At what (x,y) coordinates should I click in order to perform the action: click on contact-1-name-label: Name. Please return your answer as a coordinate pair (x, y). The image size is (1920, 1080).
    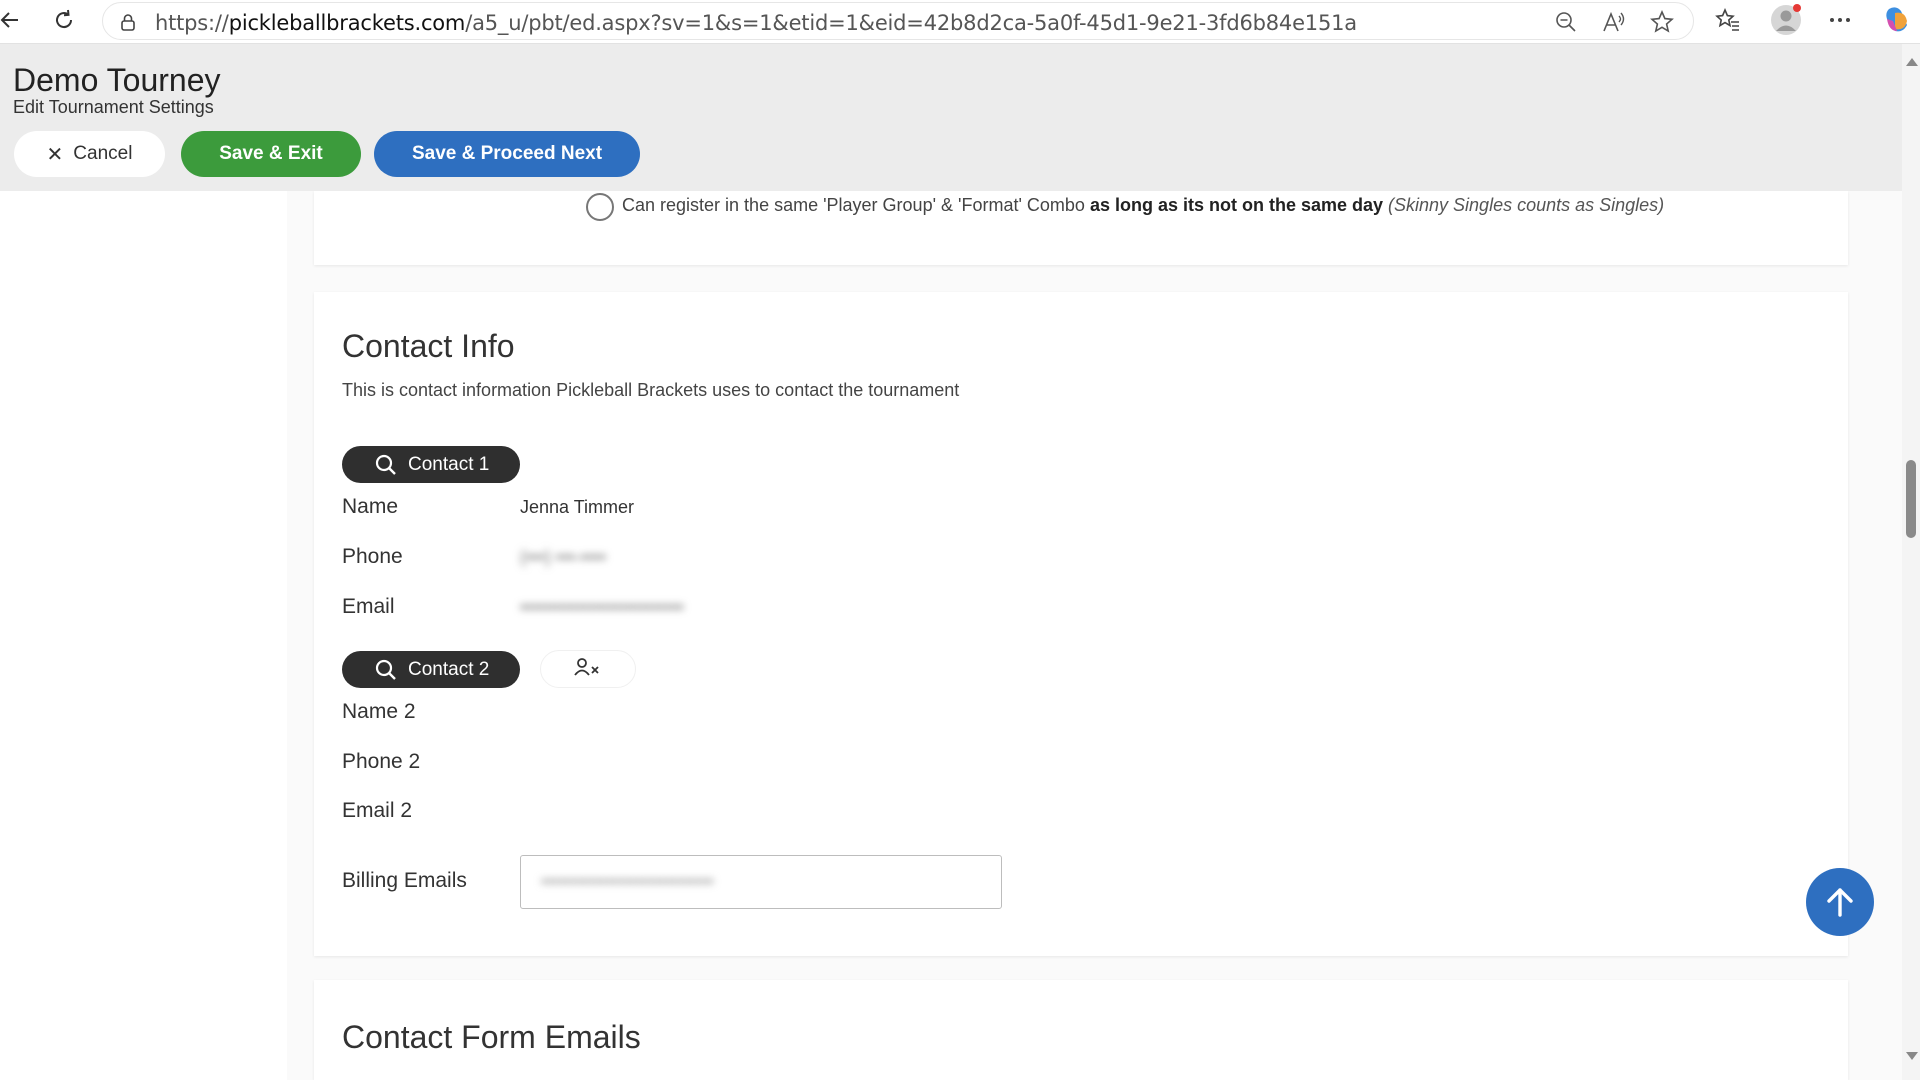
    Looking at the image, I should click on (370, 506).